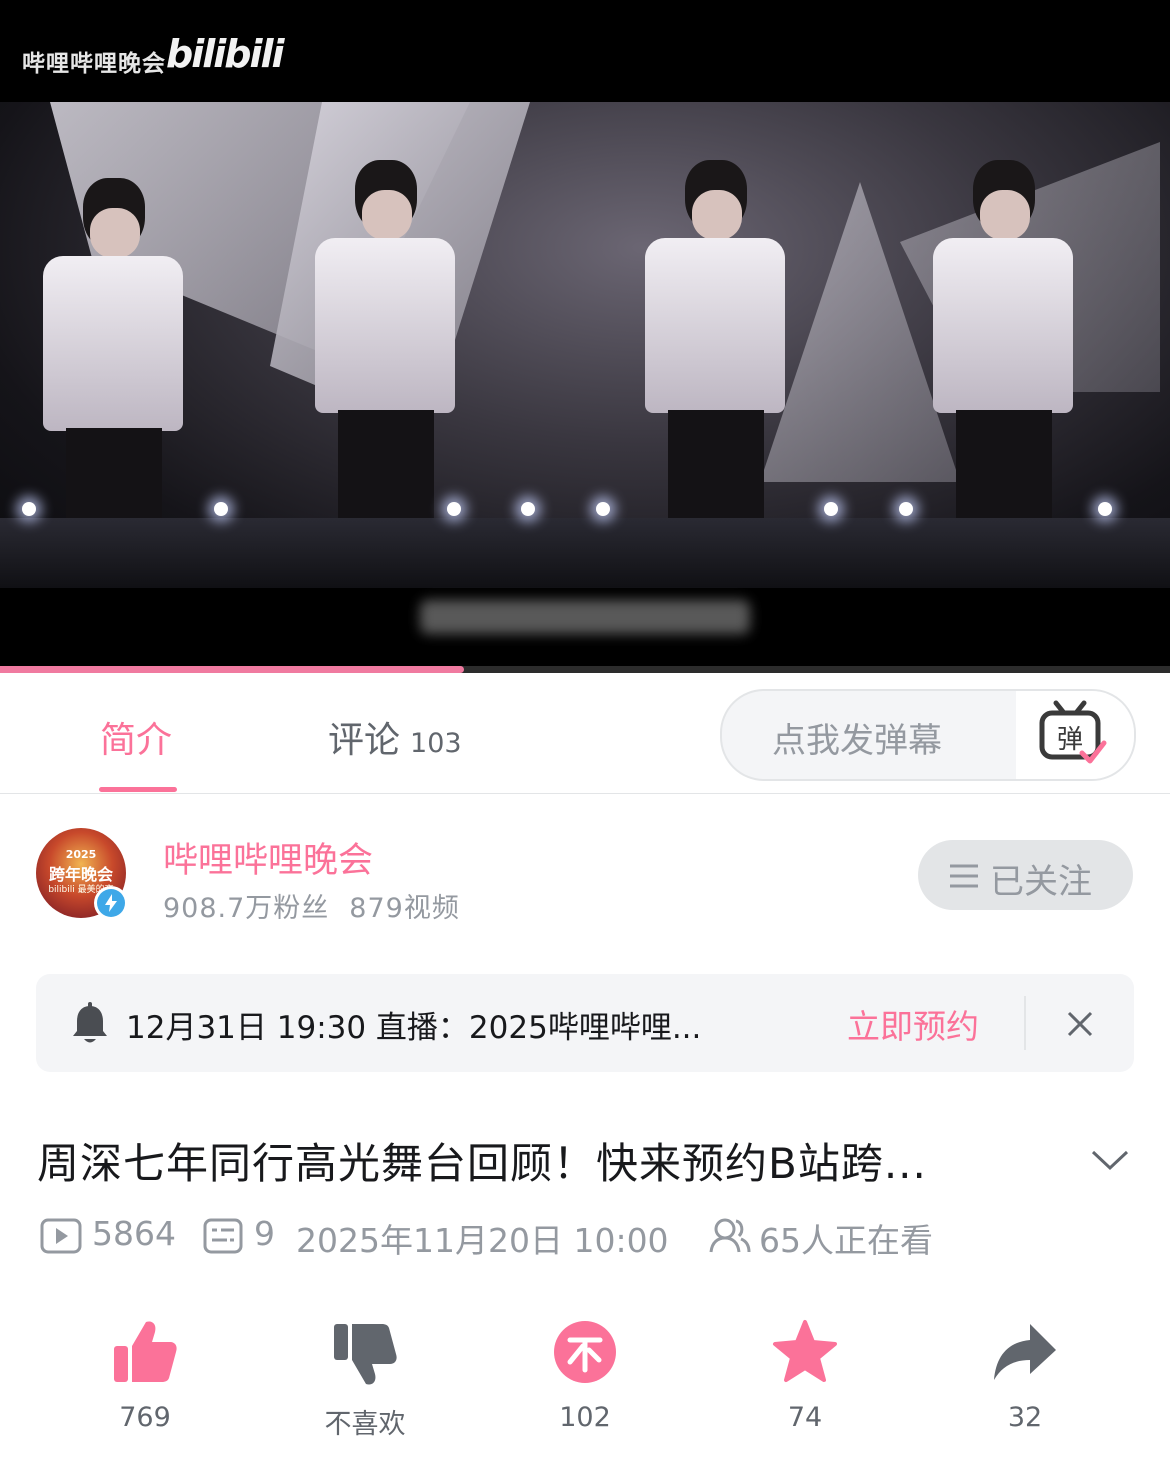 Image resolution: width=1170 pixels, height=1464 pixels. I want to click on active-tab-indicator, so click(138, 789).